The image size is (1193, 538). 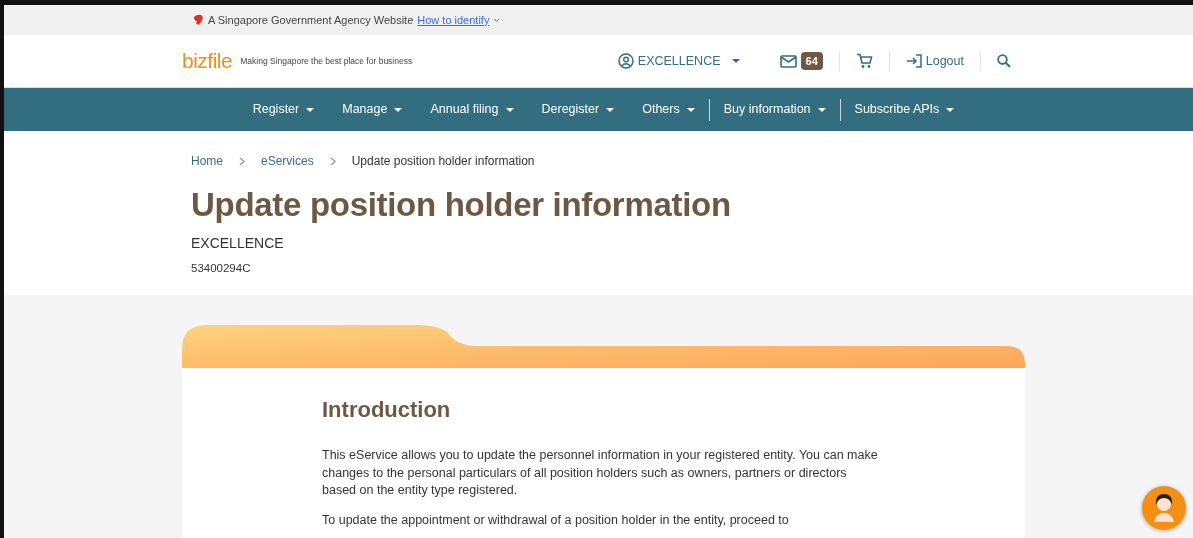 I want to click on section-heading: Introduction, so click(x=387, y=410).